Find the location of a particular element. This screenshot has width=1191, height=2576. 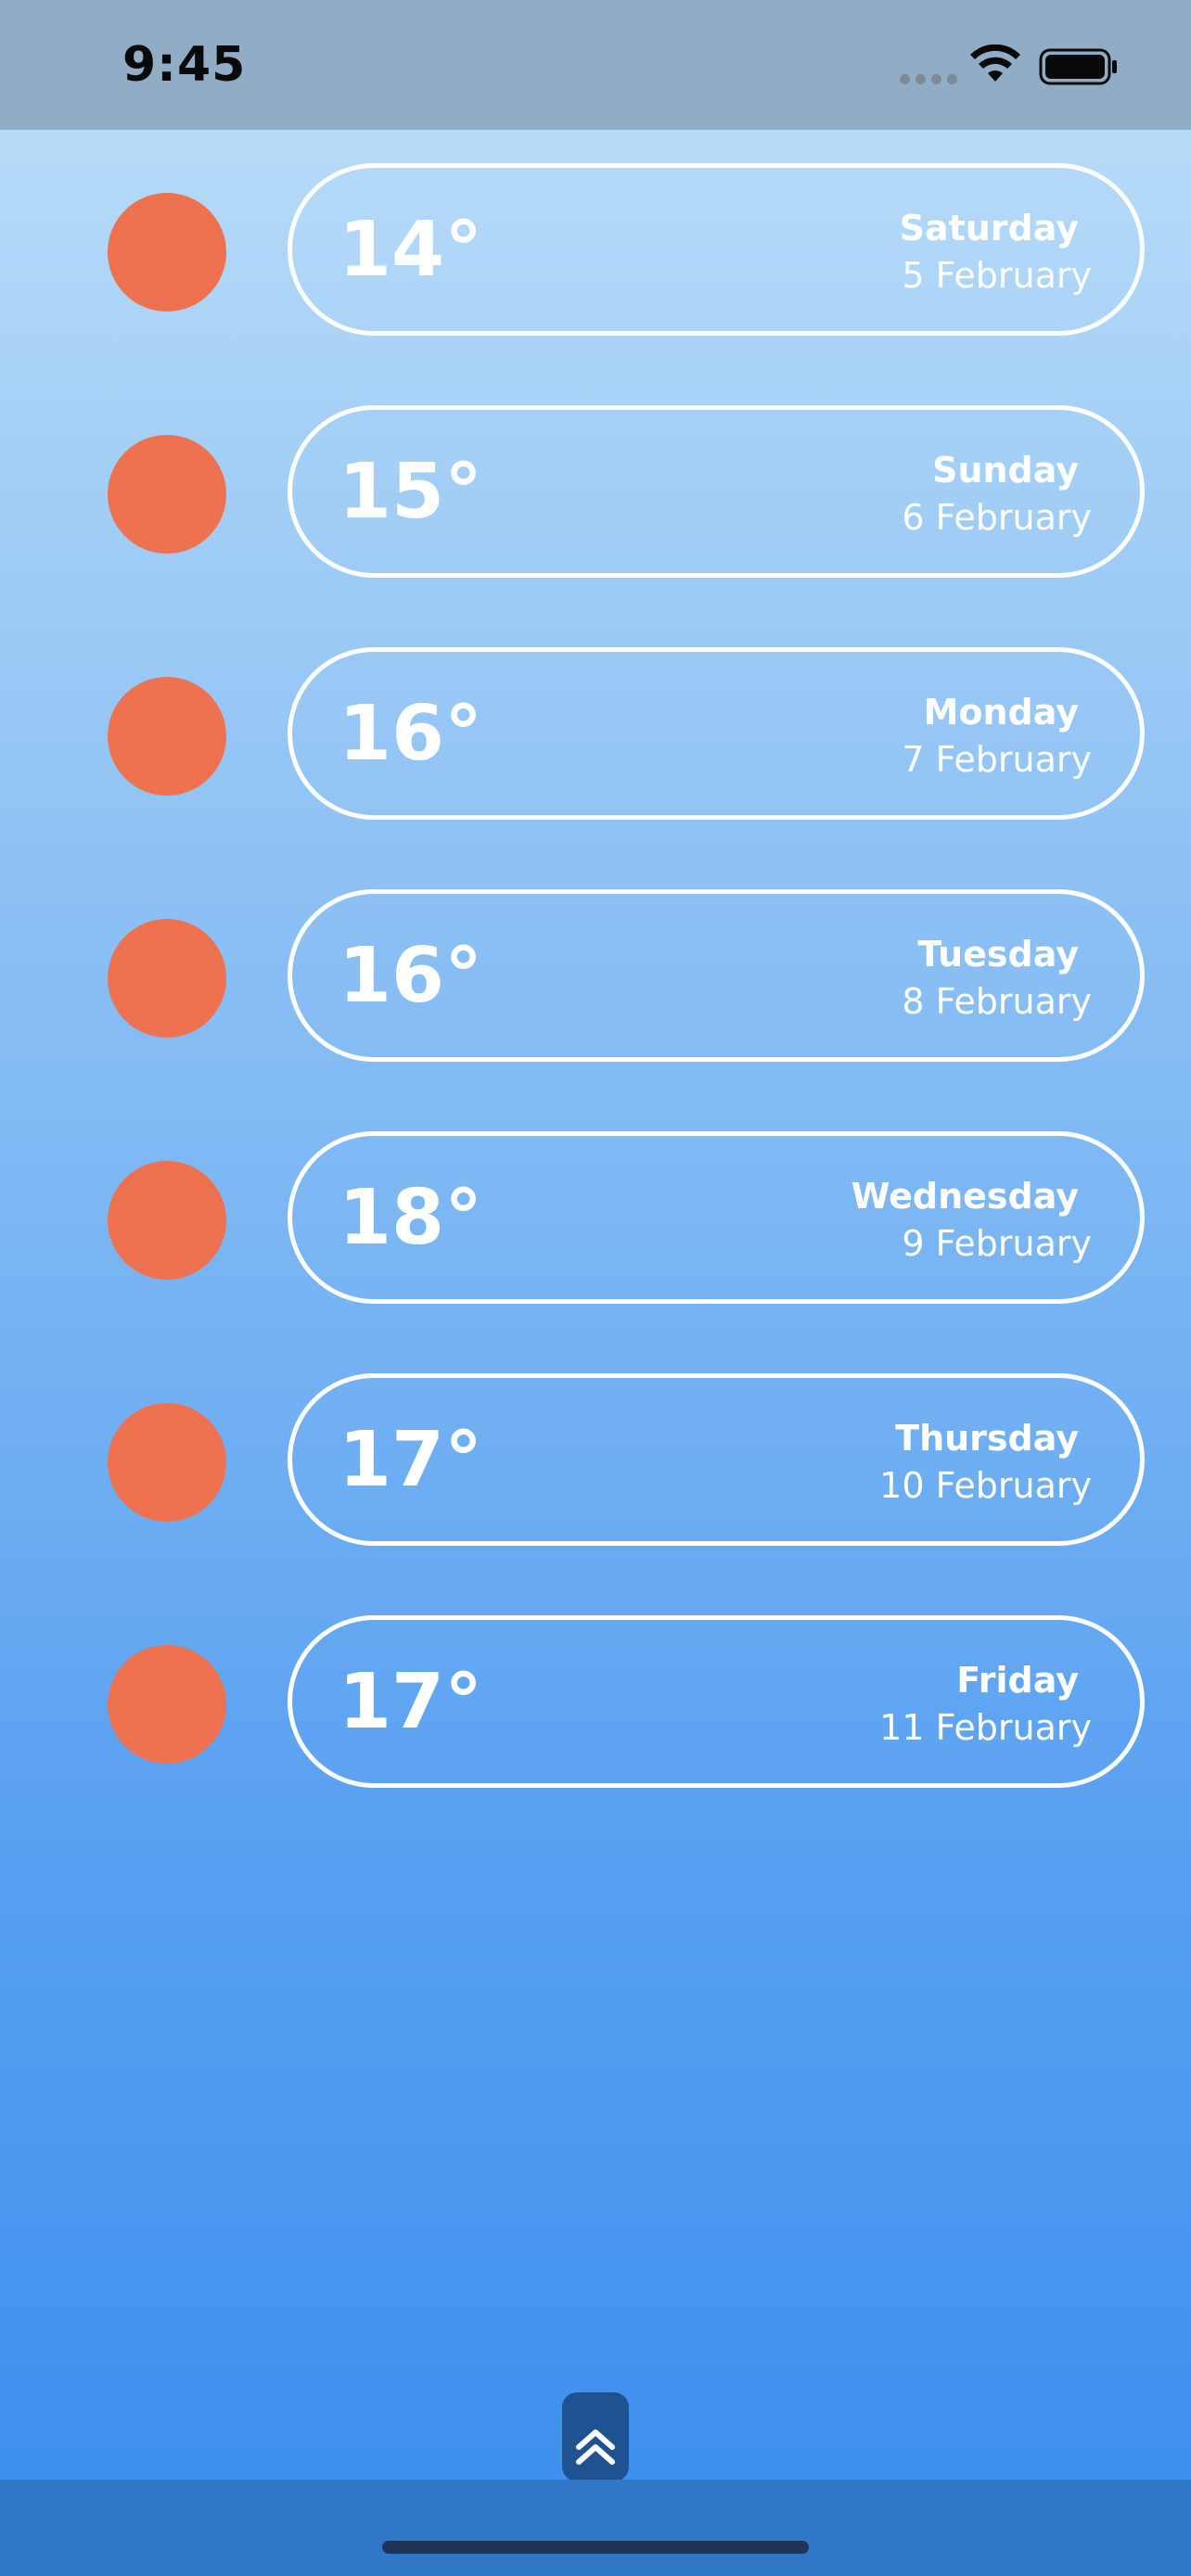

date-text: 10 February is located at coordinates (985, 1485).